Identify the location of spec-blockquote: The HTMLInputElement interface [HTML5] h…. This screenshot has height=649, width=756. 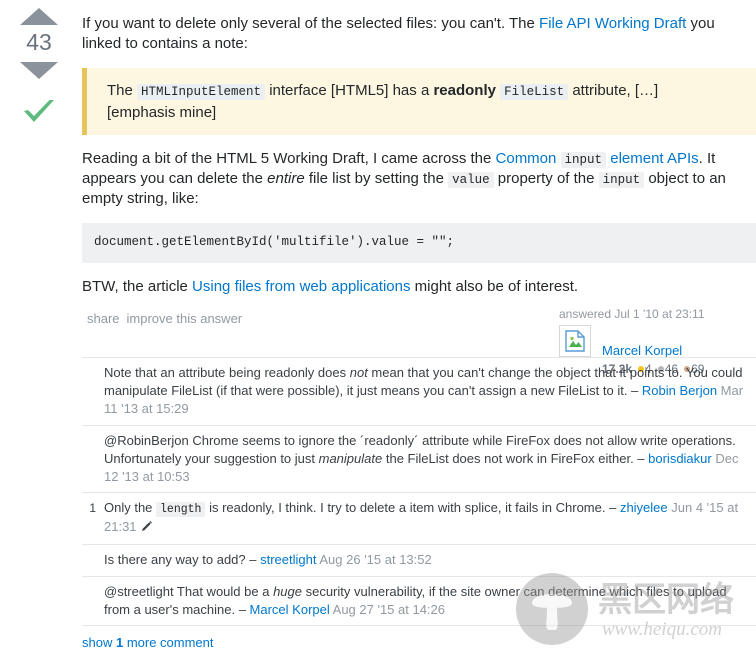
(419, 101).